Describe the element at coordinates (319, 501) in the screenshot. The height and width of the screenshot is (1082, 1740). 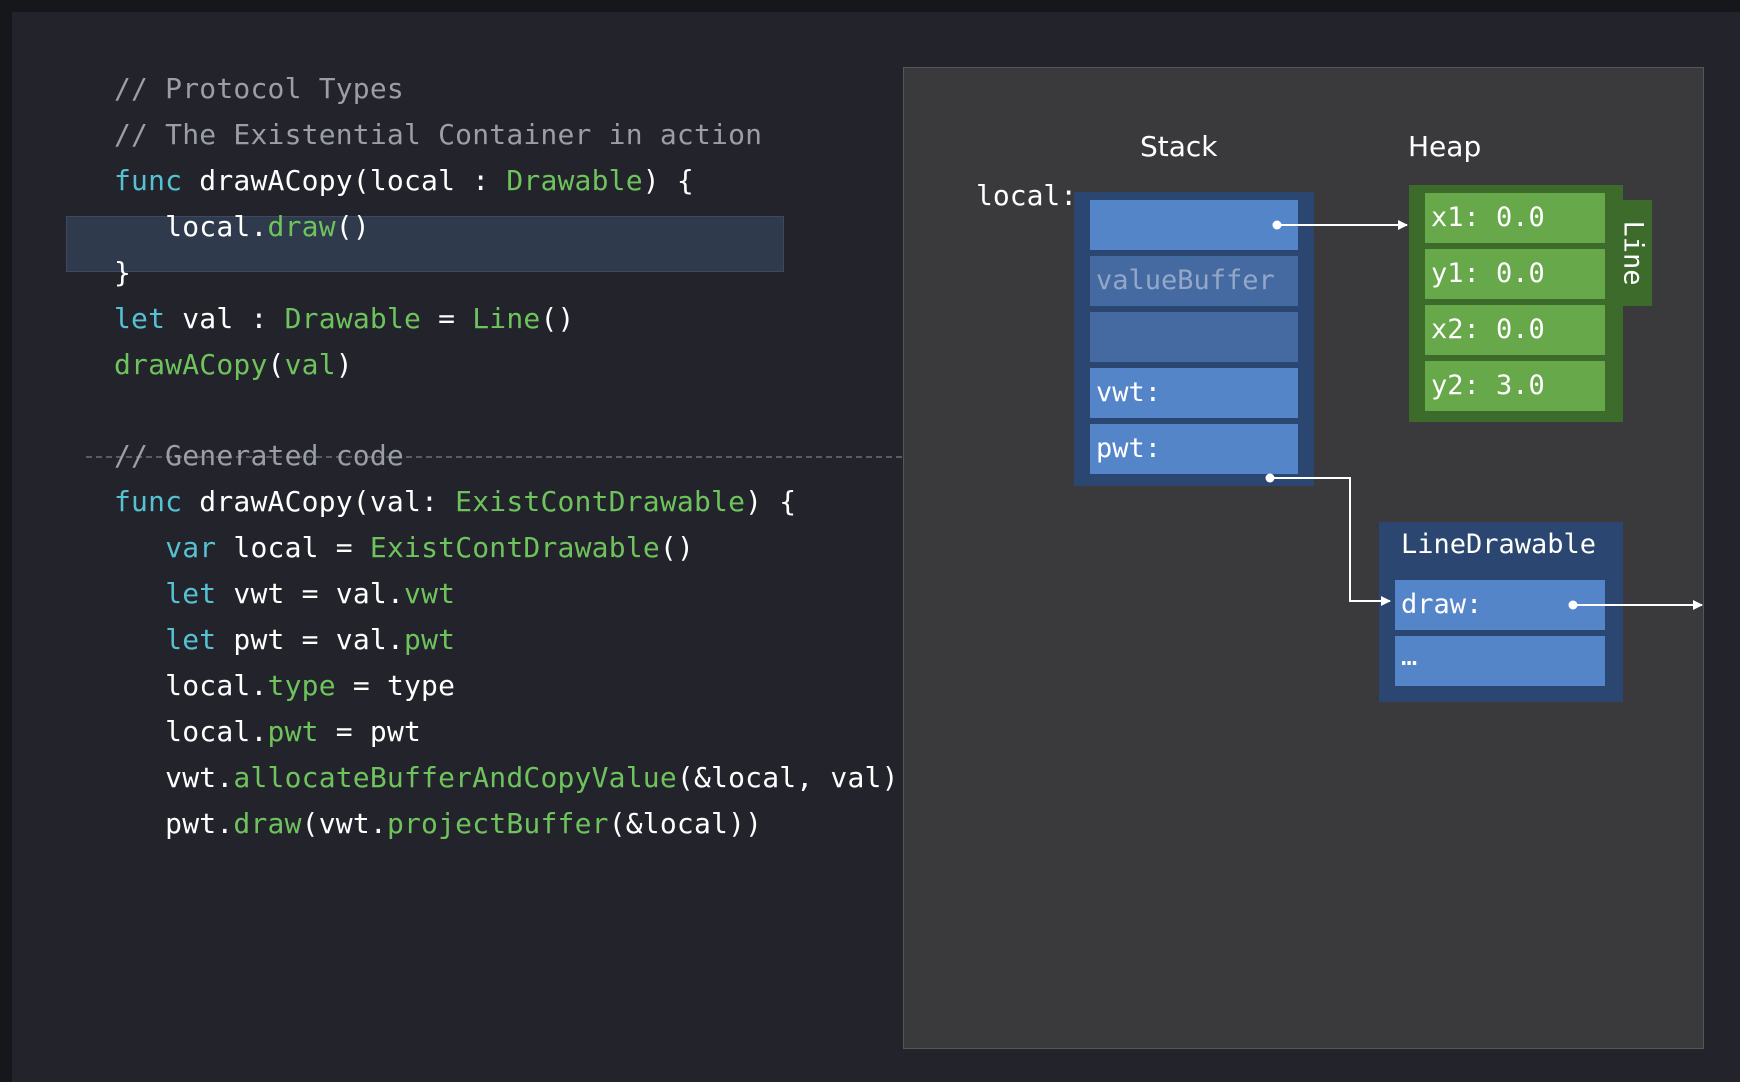
I see `code-token: drawACopy(val:` at that location.